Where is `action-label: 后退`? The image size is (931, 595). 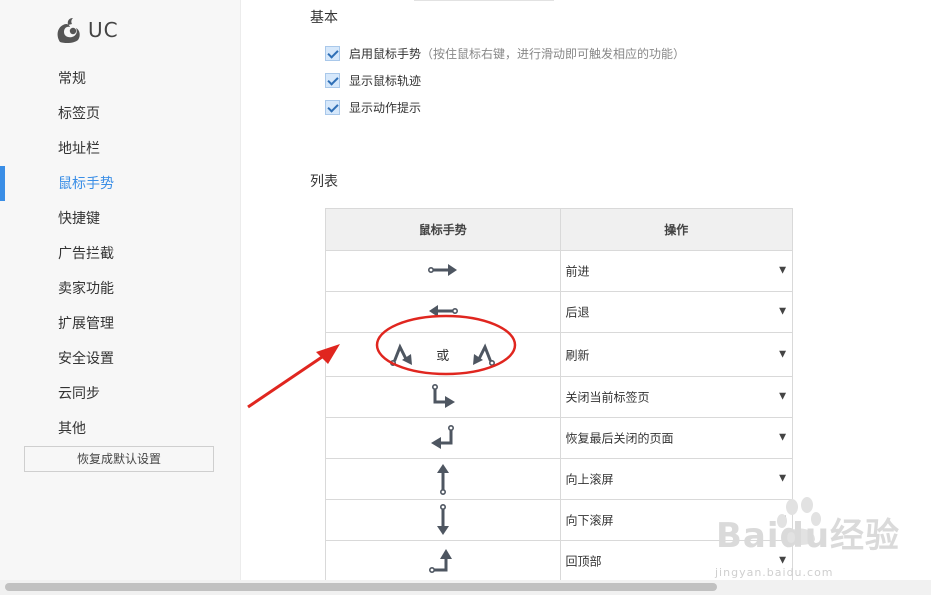
action-label: 后退 is located at coordinates (577, 312).